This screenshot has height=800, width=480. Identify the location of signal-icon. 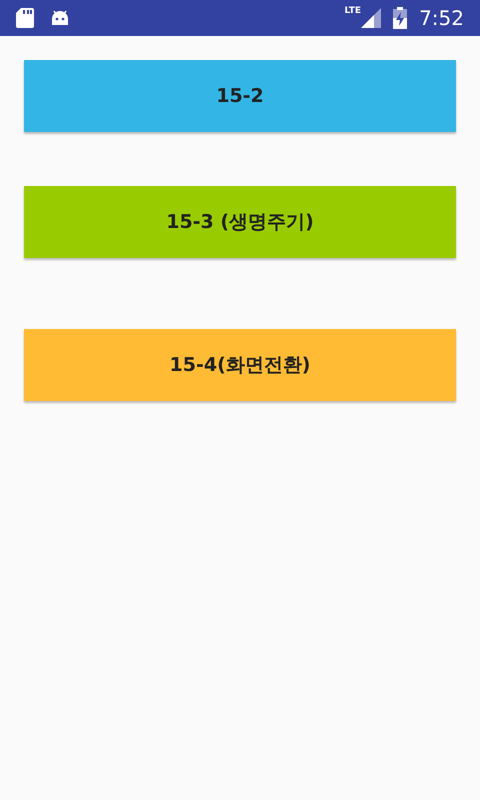
(371, 18).